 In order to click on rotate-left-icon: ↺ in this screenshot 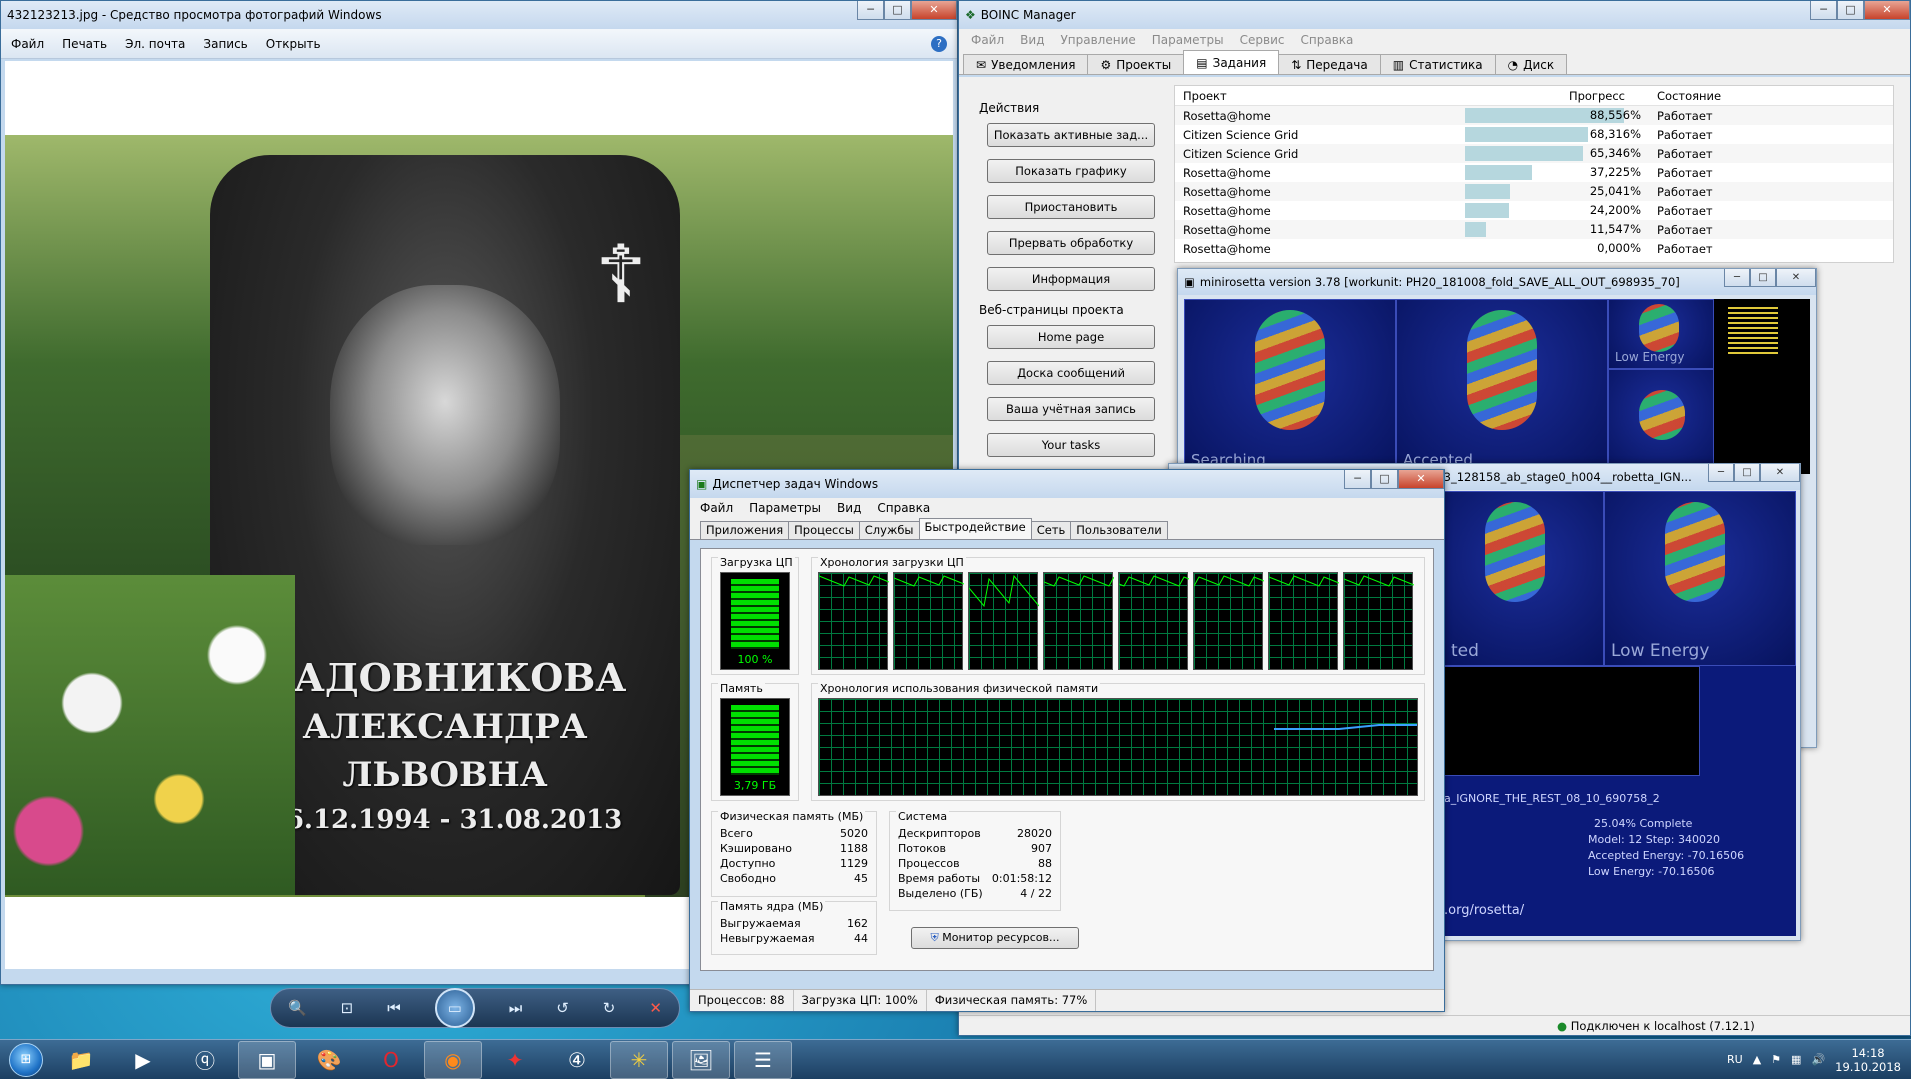, I will do `click(562, 1008)`.